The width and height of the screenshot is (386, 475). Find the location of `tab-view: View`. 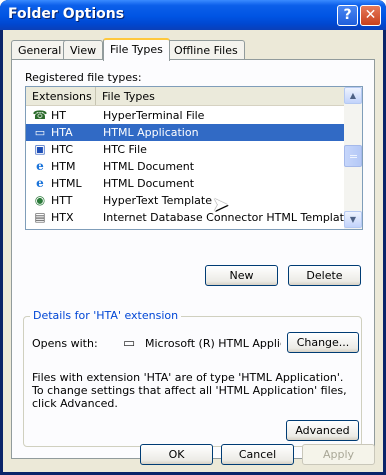

tab-view: View is located at coordinates (83, 50).